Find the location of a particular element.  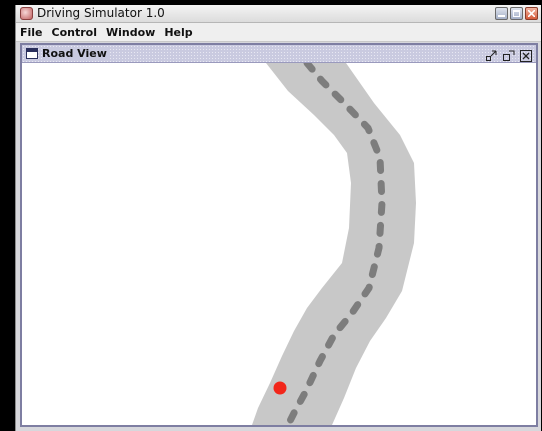

minimize-icon is located at coordinates (501, 13).